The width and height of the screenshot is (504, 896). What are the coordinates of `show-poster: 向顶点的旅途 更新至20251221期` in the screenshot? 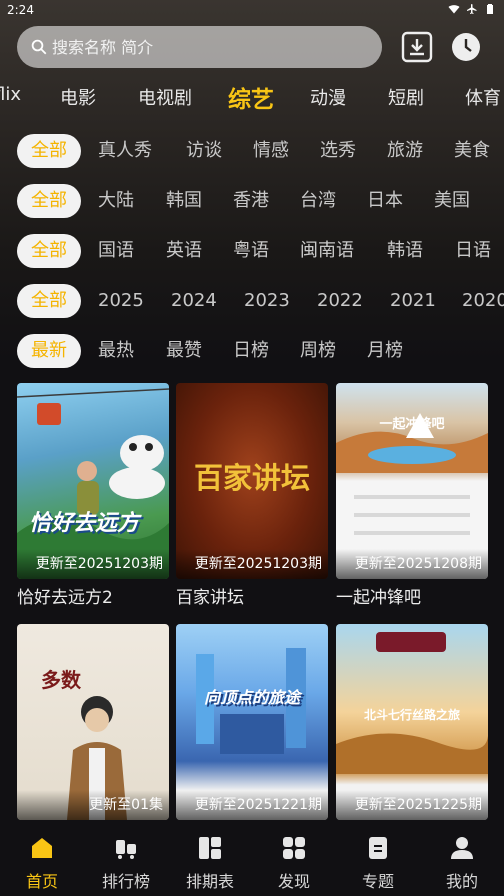 It's located at (252, 722).